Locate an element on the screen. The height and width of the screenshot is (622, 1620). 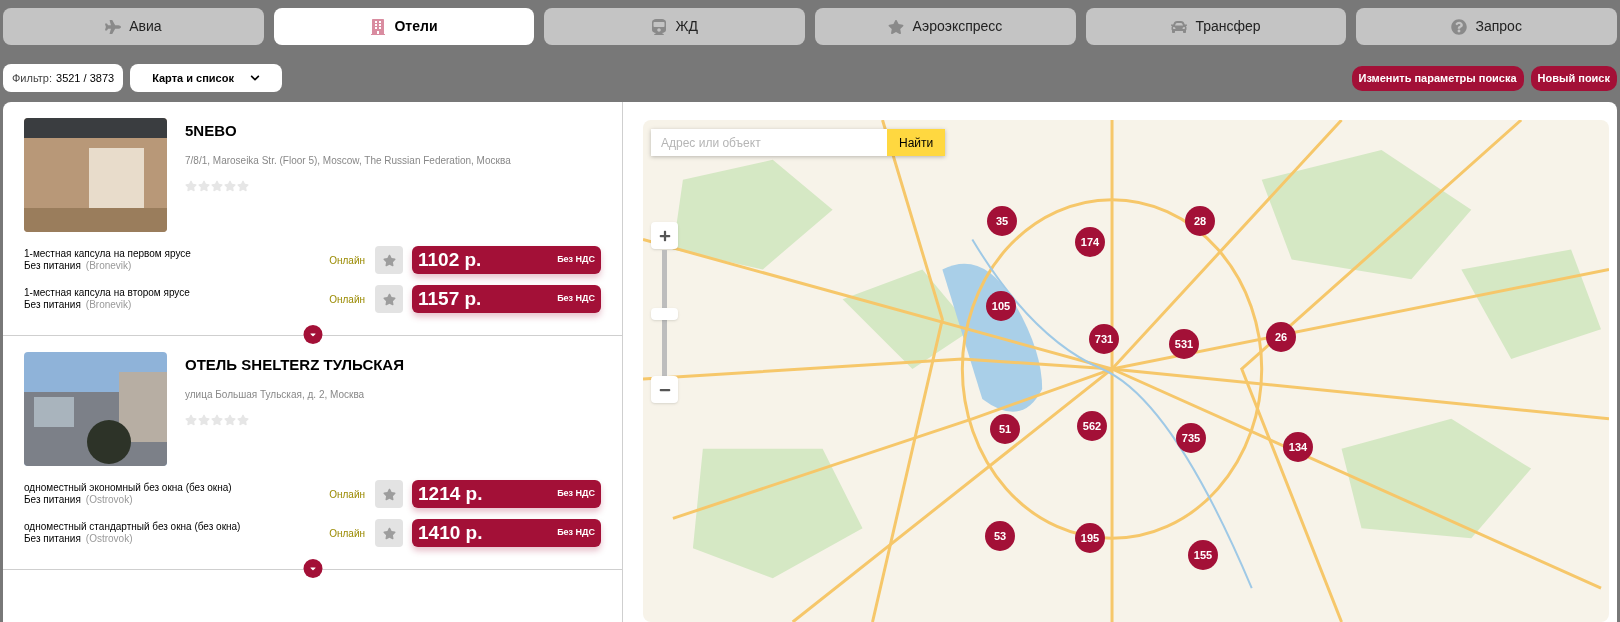
price-button: 1157 р. Без НДС is located at coordinates (506, 299).